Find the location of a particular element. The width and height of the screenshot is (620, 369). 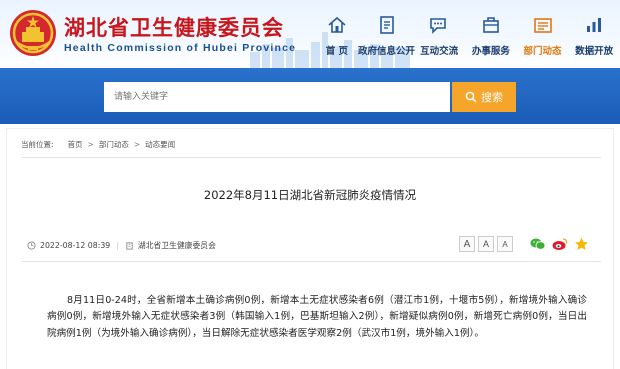

wechat-icon is located at coordinates (538, 244).